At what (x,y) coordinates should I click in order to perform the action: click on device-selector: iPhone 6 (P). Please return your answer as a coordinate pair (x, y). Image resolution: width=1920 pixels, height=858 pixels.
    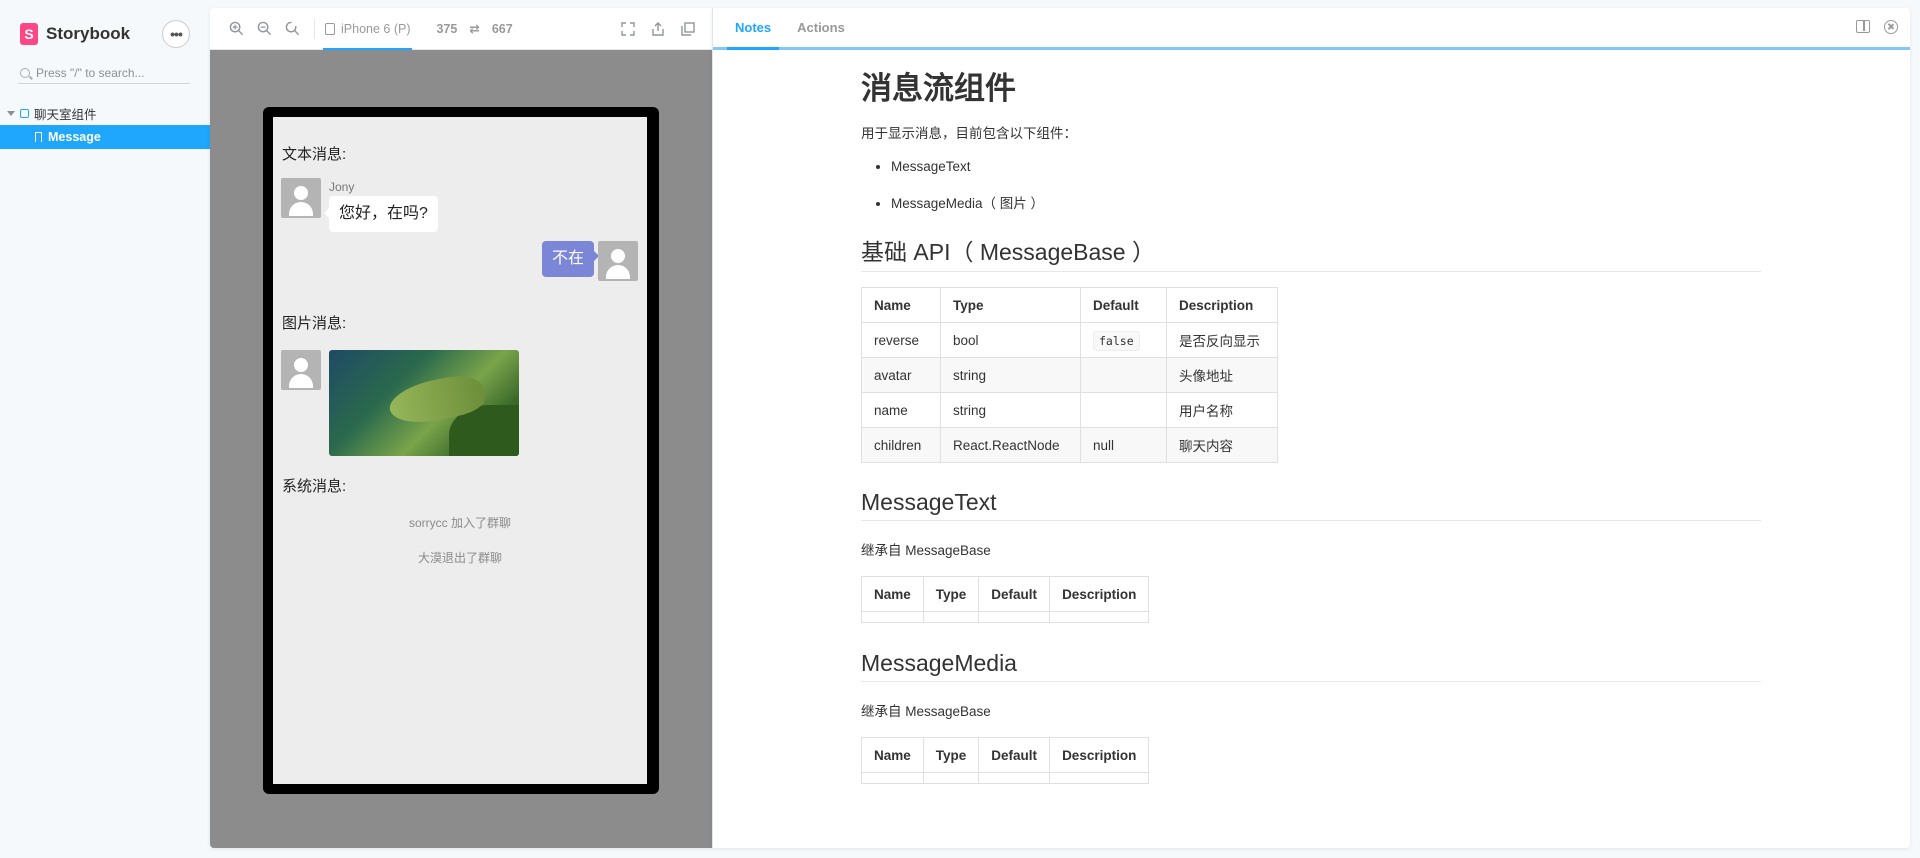
    Looking at the image, I should click on (368, 30).